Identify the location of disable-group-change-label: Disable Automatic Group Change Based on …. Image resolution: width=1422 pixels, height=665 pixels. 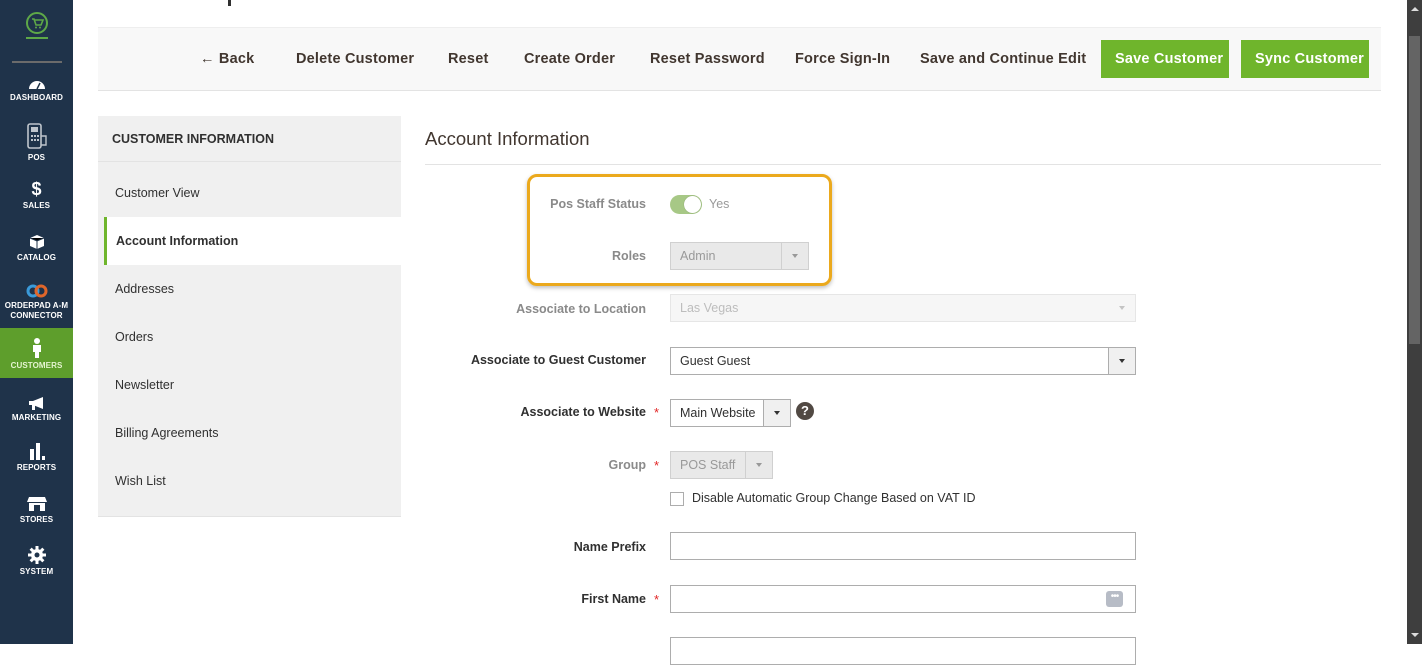
(834, 498).